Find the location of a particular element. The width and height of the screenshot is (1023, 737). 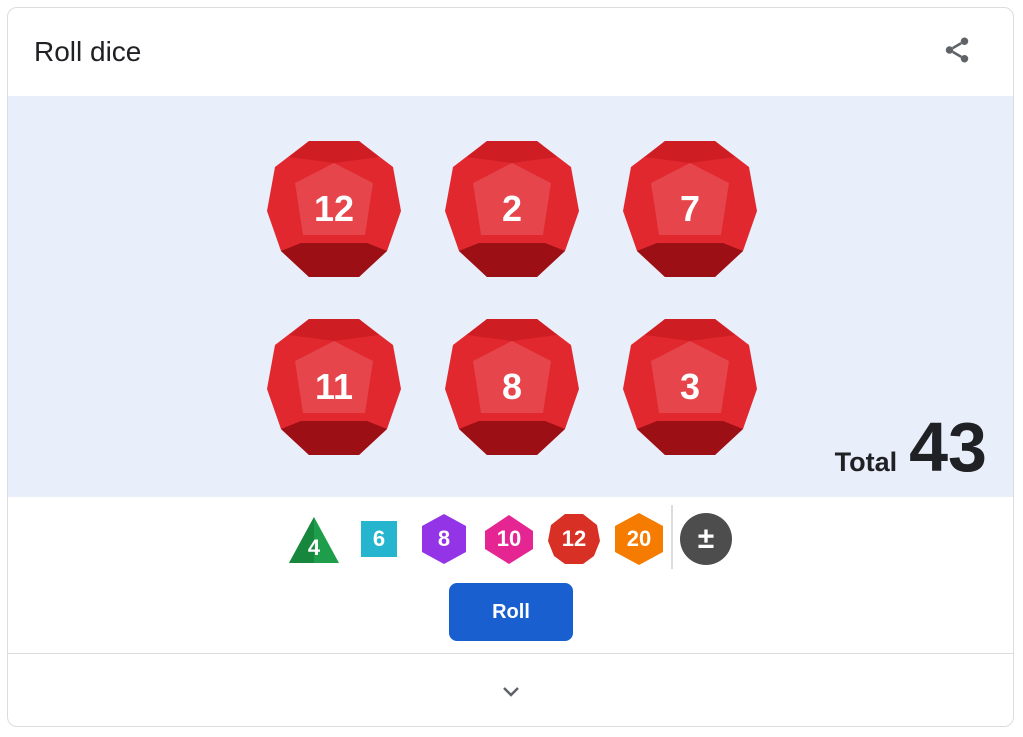

die-value: 8 is located at coordinates (512, 386).